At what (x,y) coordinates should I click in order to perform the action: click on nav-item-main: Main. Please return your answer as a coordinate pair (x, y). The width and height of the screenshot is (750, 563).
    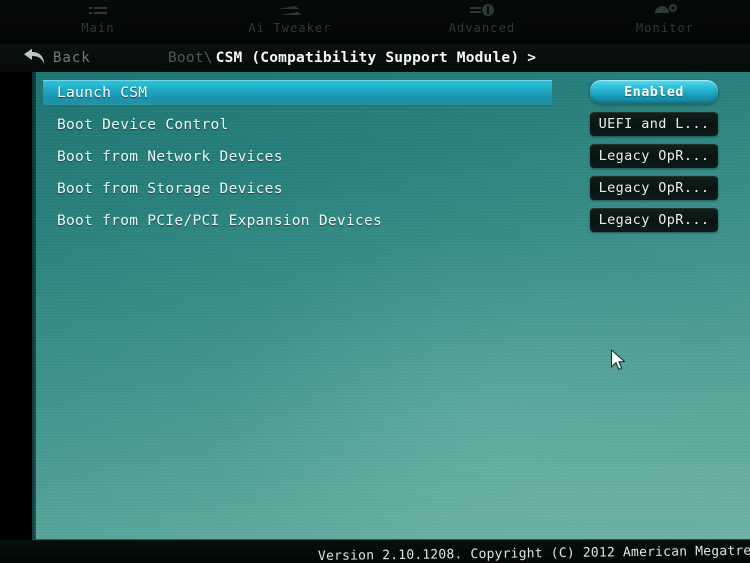
    Looking at the image, I should click on (98, 22).